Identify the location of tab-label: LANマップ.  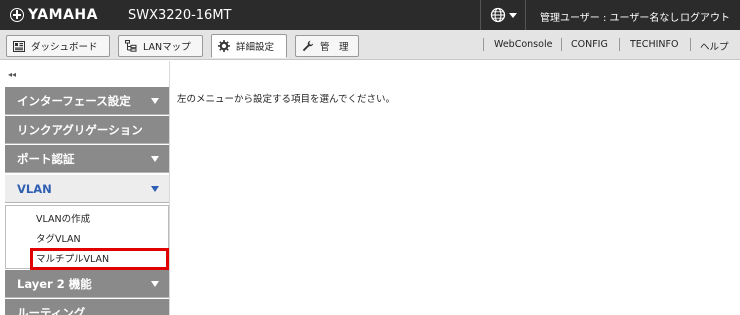
(167, 47).